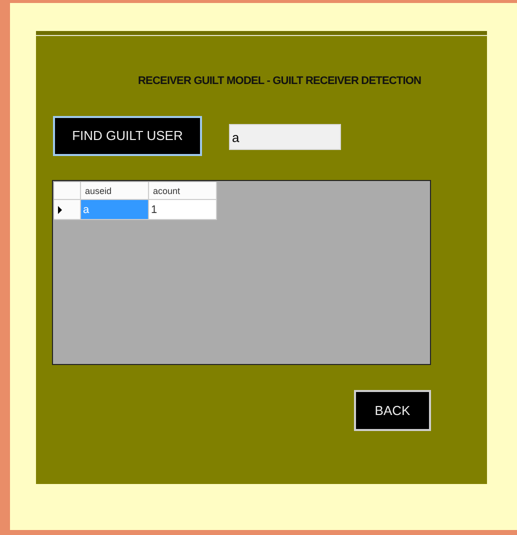 This screenshot has width=517, height=535. What do you see at coordinates (115, 191) in the screenshot?
I see `column-header: auseid` at bounding box center [115, 191].